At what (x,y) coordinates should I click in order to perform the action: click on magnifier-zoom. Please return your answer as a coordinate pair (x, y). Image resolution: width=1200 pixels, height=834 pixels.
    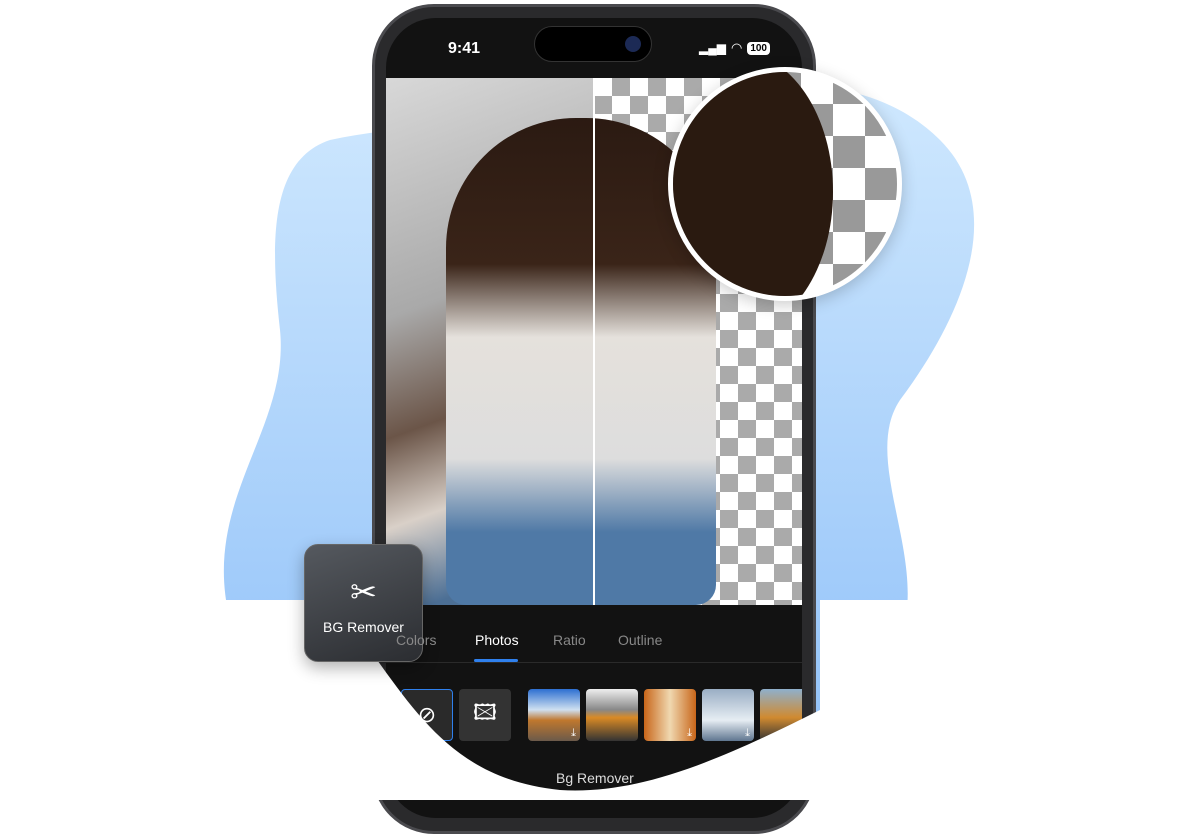
    Looking at the image, I should click on (785, 184).